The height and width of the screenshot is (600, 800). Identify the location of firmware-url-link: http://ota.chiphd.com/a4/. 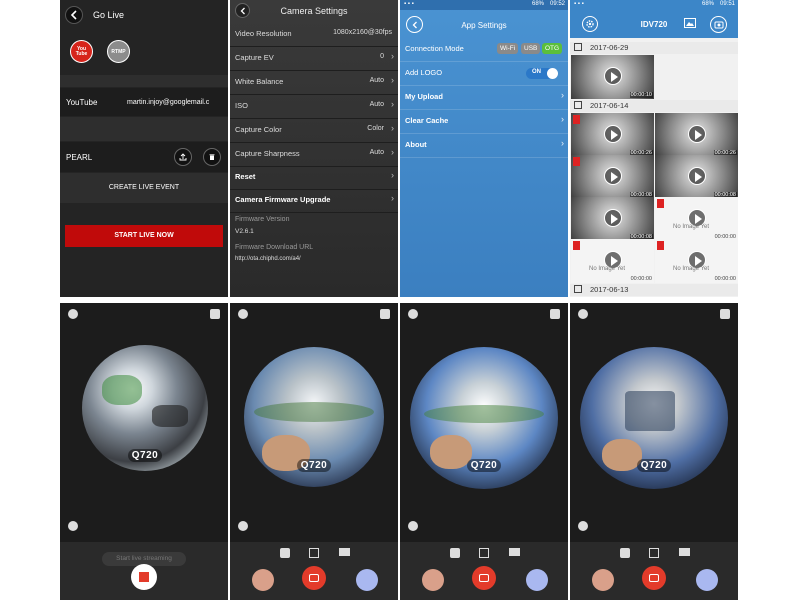
(268, 259).